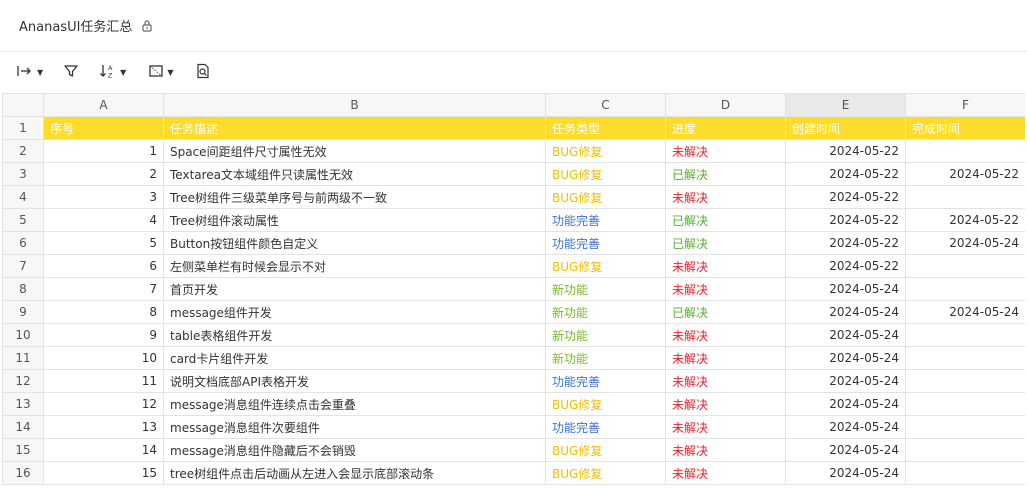 This screenshot has height=501, width=1027. I want to click on header-cell: 完成时间, so click(965, 128).